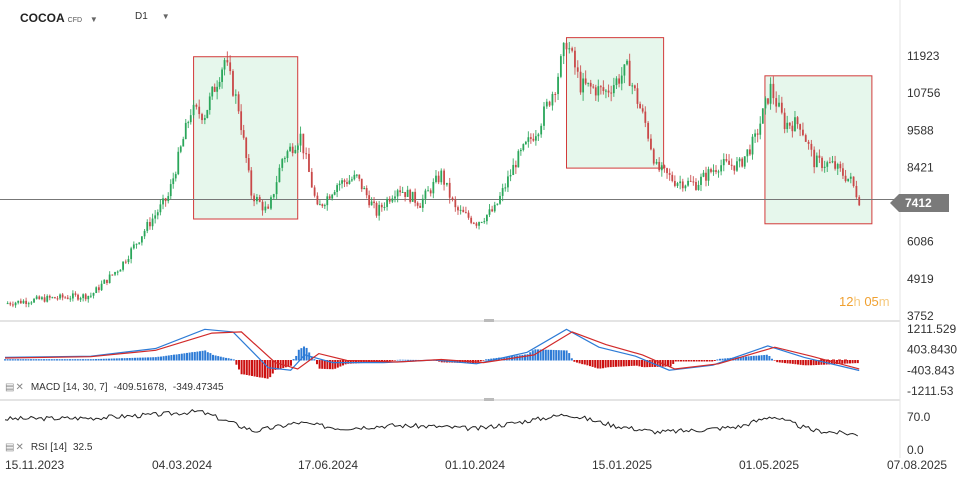  What do you see at coordinates (864, 301) in the screenshot?
I see `candle-countdown: 12h 05m` at bounding box center [864, 301].